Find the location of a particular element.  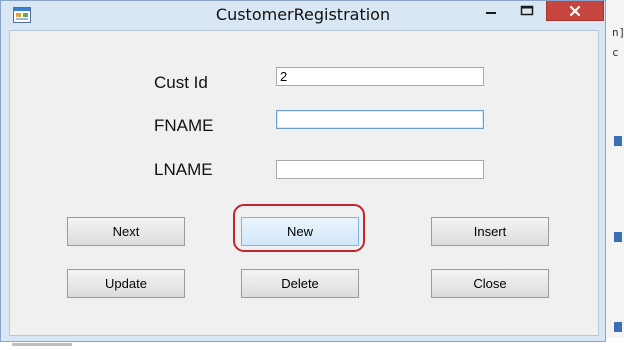

new-button: New is located at coordinates (300, 231).